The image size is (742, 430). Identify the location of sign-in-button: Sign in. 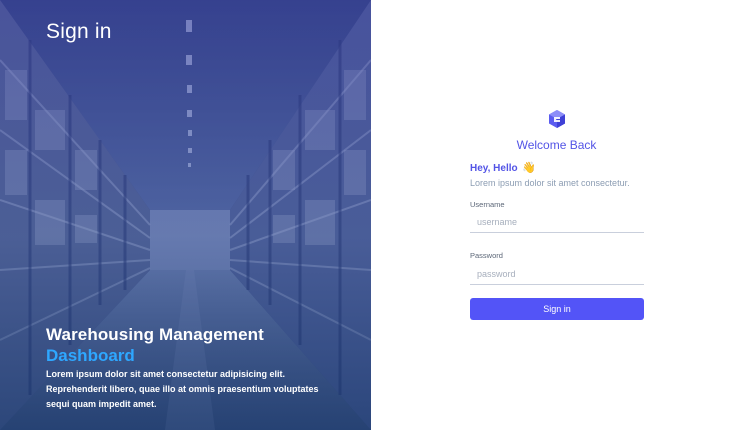
(557, 309).